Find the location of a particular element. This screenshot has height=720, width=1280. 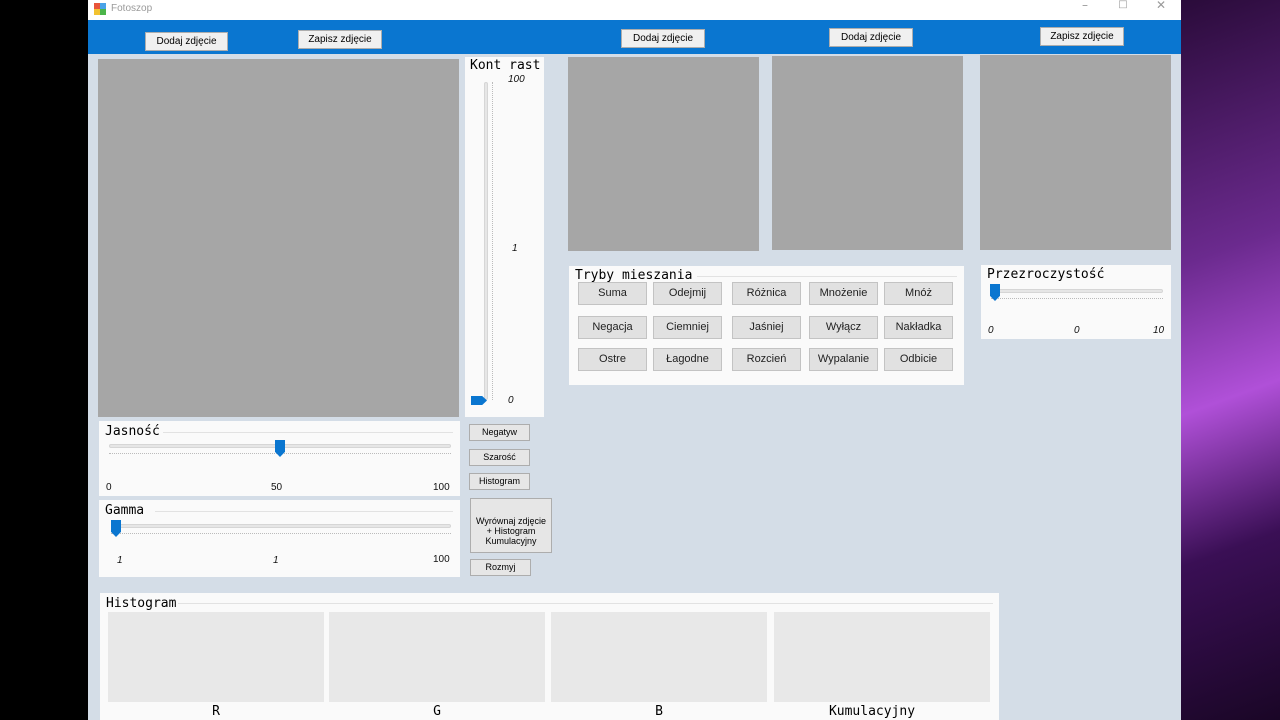

equalize-cumulative-button: Wyrównaj zdjęcie + Histogram Kumulacyjny is located at coordinates (511, 525).